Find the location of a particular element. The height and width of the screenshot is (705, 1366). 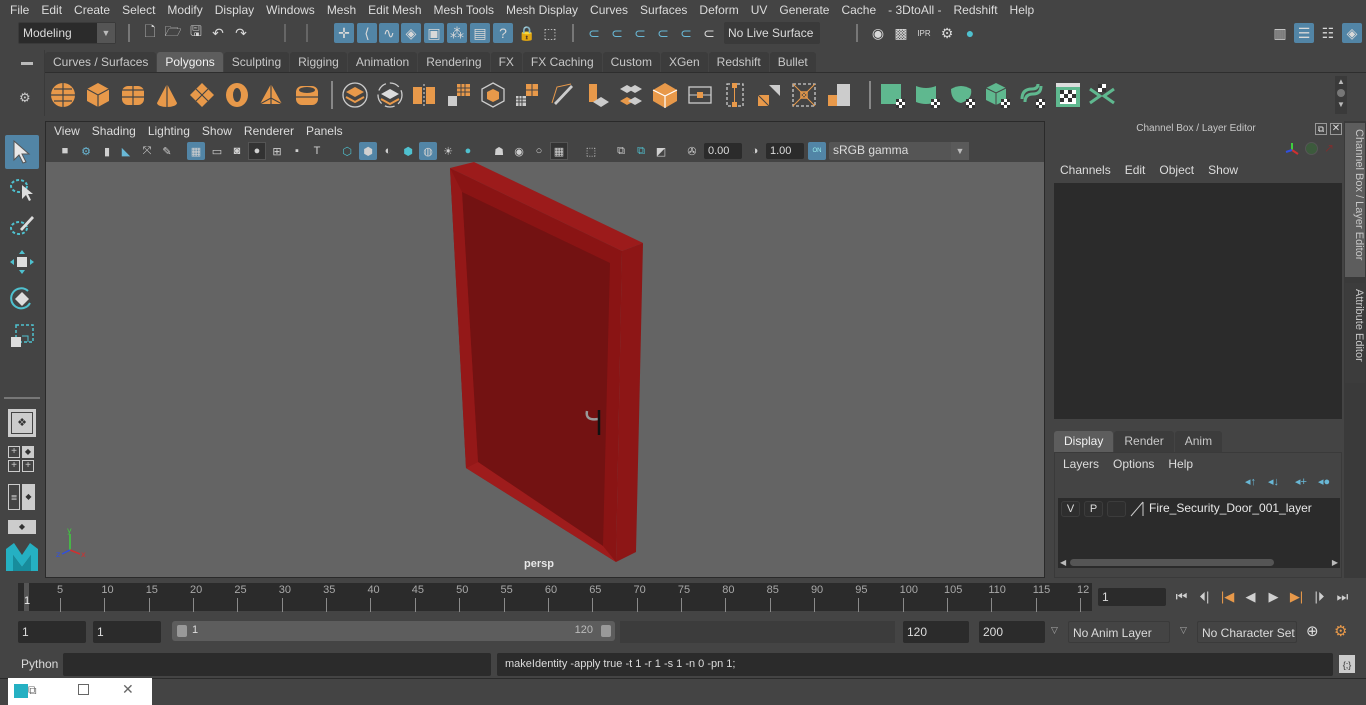

channel-list-area is located at coordinates (1198, 301).